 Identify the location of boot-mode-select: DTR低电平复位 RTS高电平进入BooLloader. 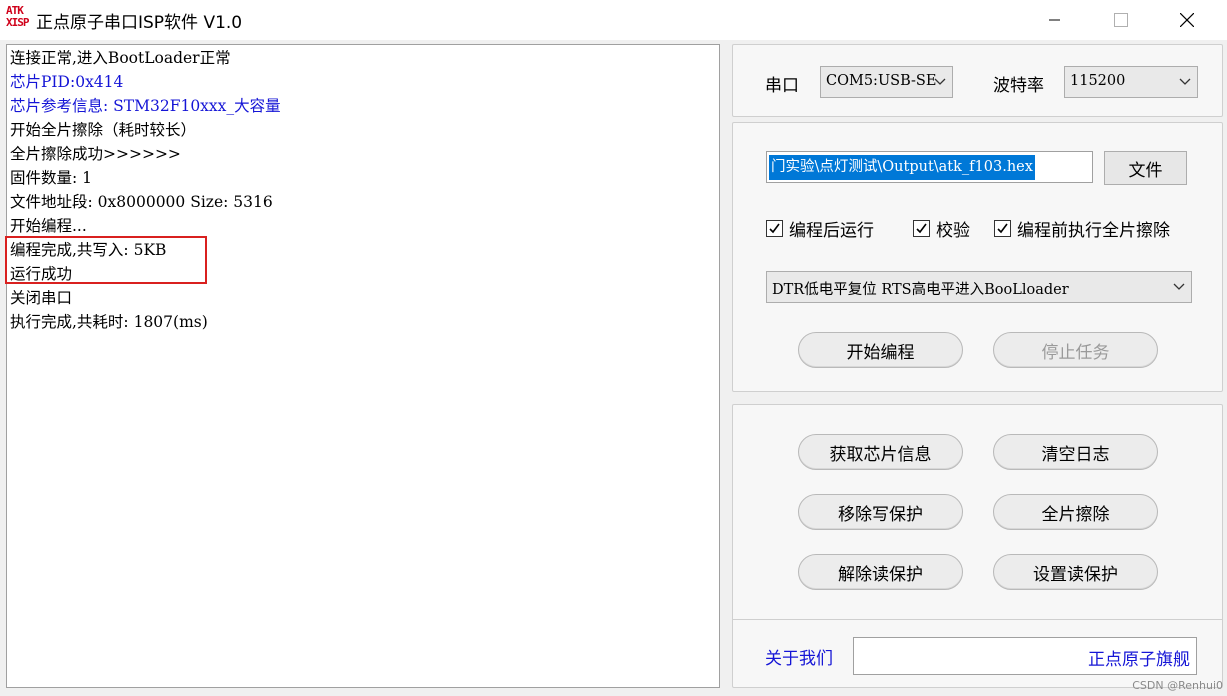
(979, 287).